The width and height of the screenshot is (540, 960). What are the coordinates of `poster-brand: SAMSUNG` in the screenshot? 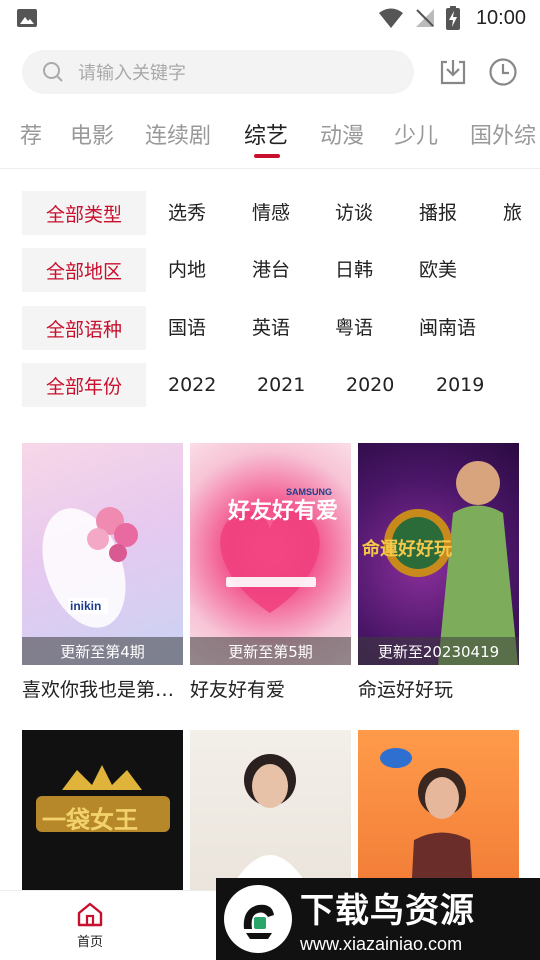 It's located at (309, 492).